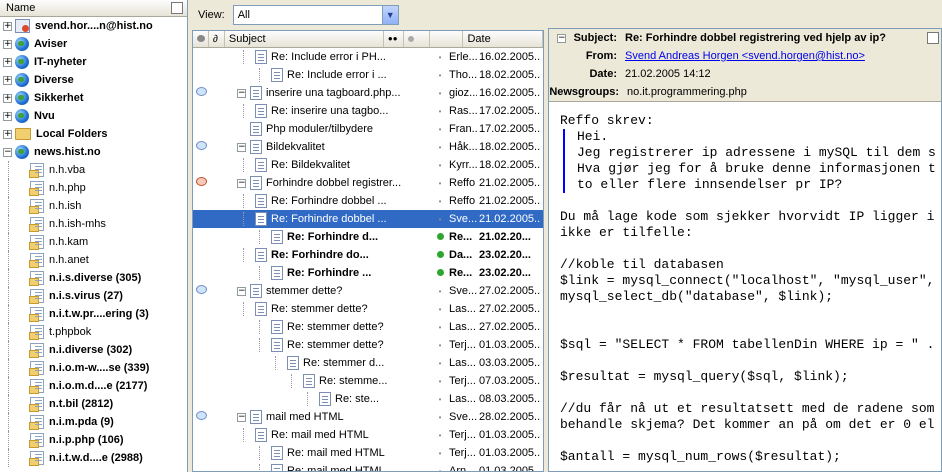 The height and width of the screenshot is (472, 942). I want to click on watch-column-header: ●●, so click(394, 39).